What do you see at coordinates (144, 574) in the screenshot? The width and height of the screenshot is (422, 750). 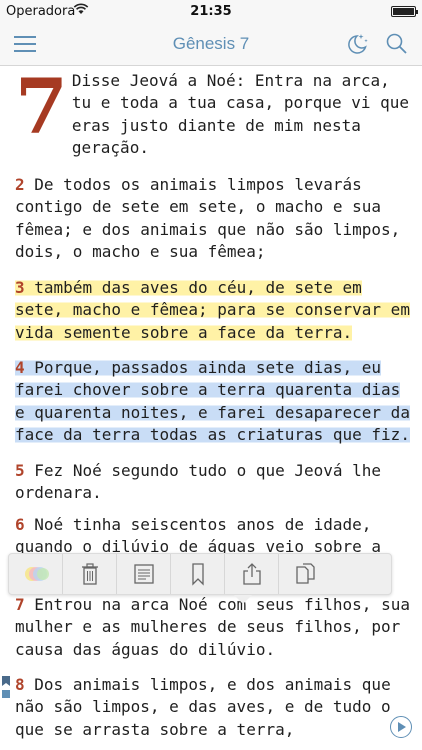 I see `note-icon` at bounding box center [144, 574].